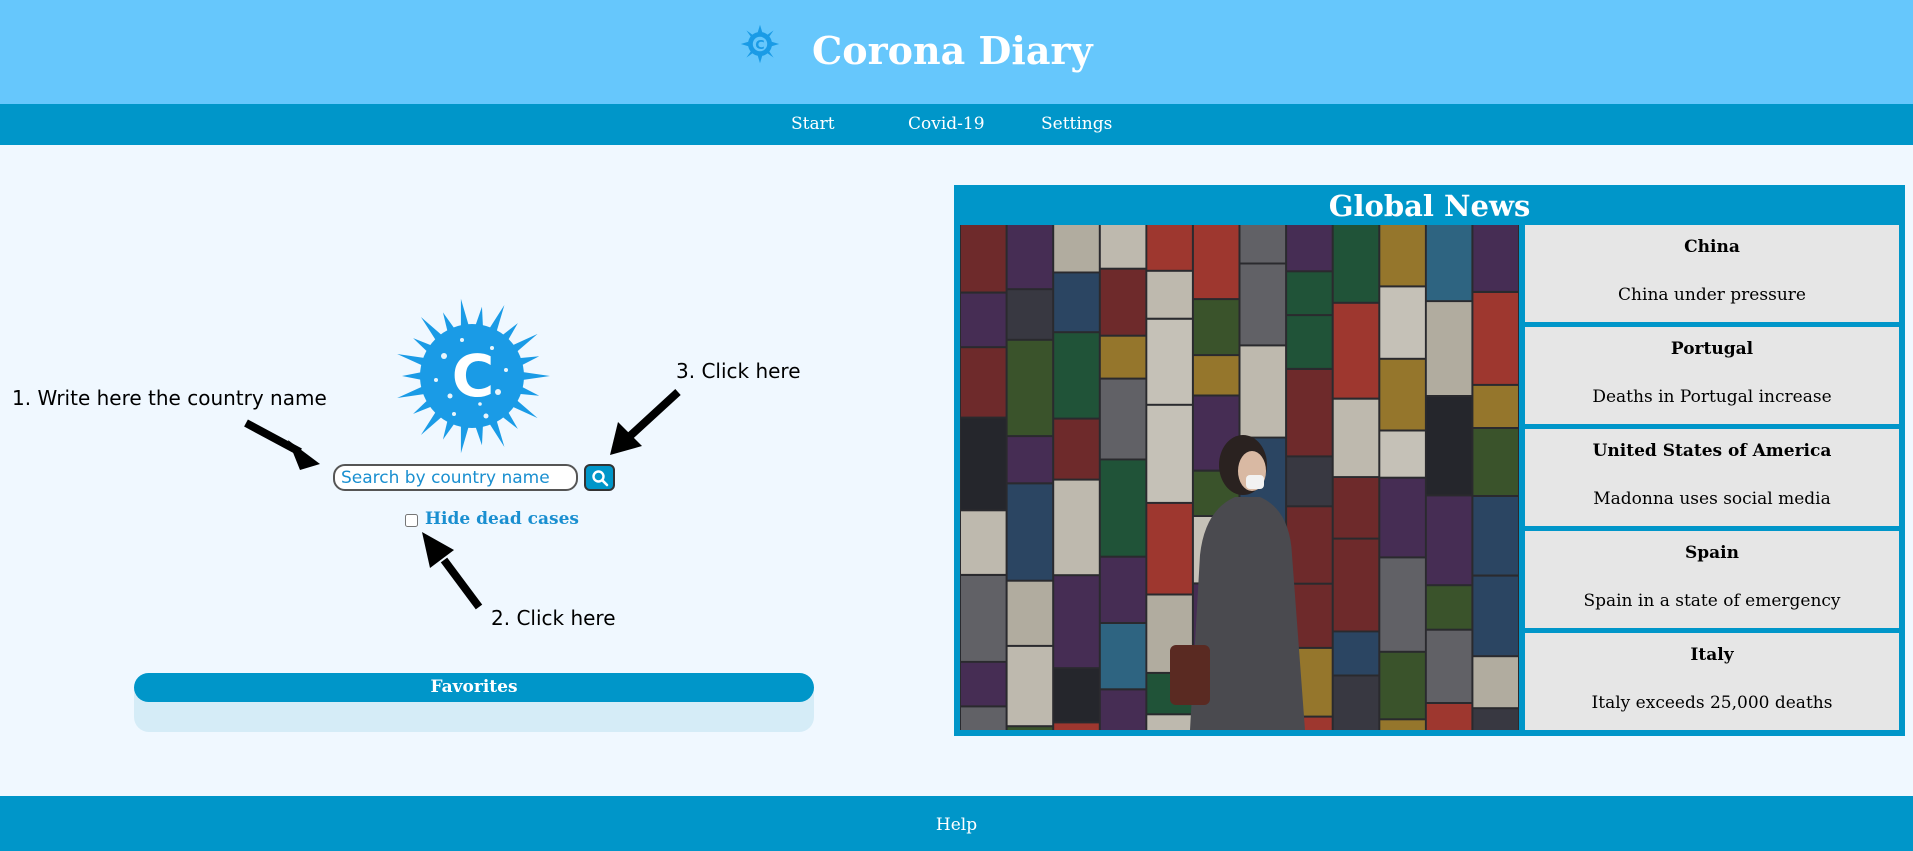  I want to click on app-title: Corona Diary, so click(952, 50).